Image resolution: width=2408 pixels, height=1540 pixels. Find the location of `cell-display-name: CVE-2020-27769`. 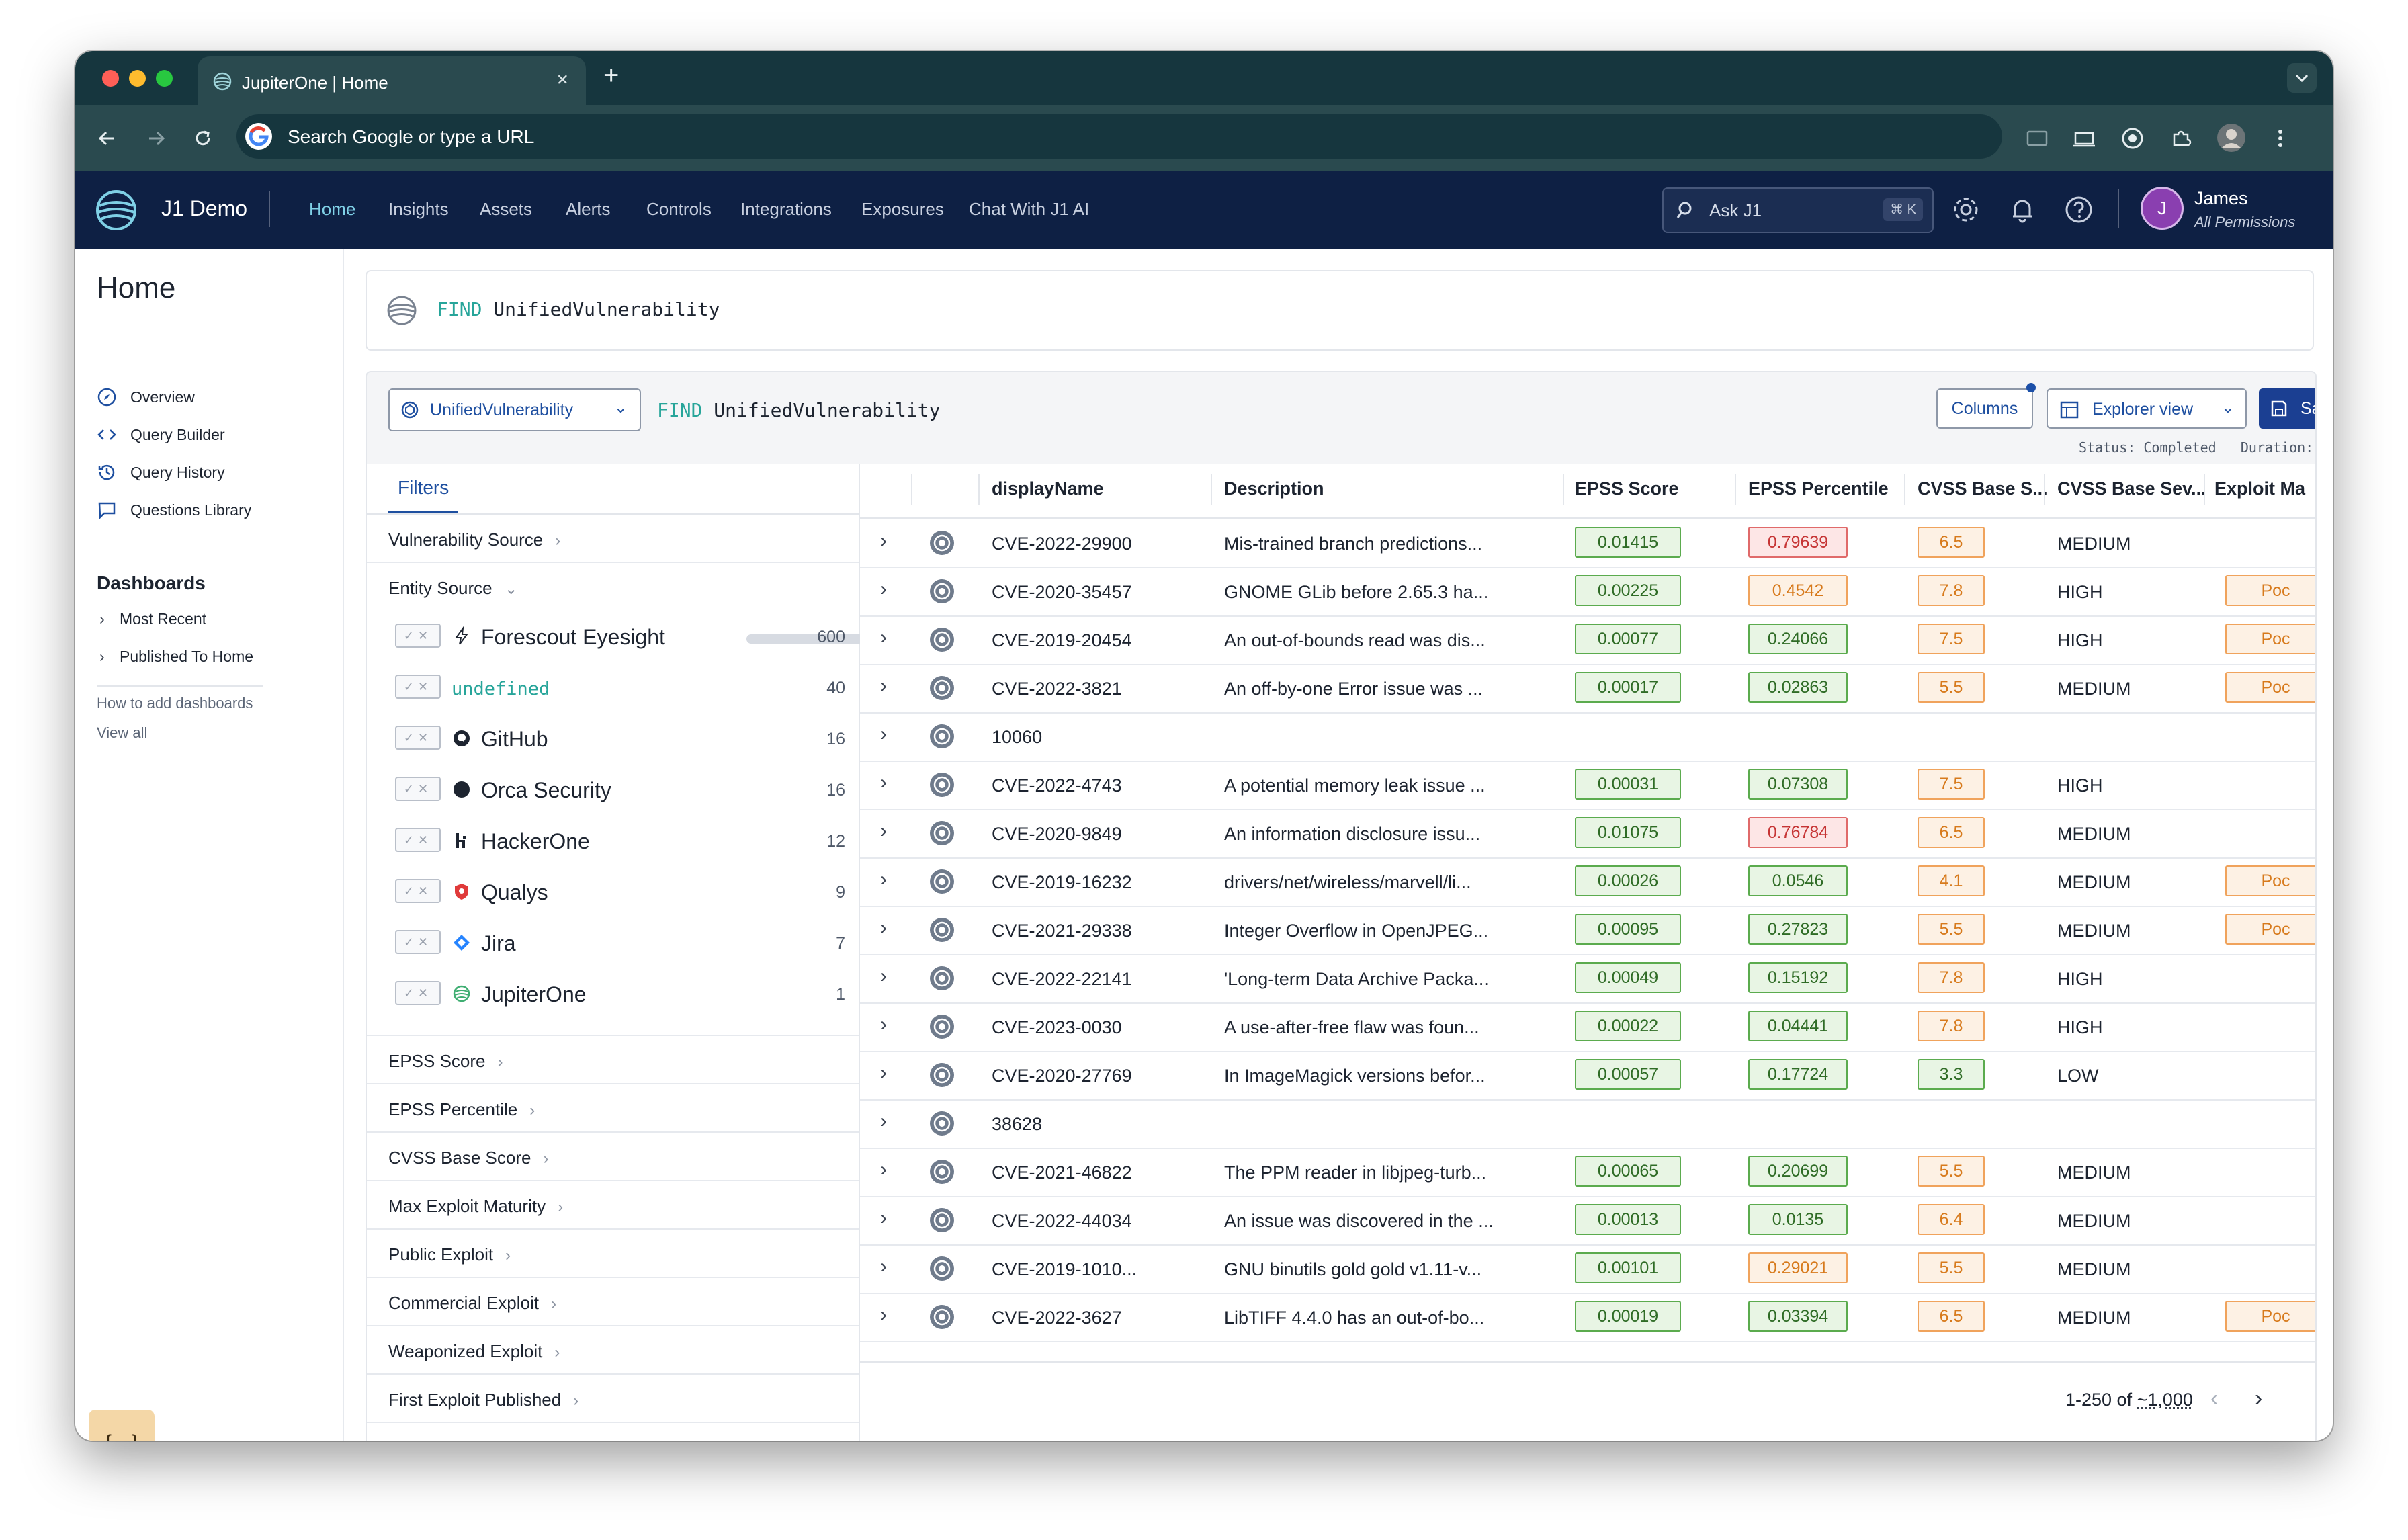

cell-display-name: CVE-2020-27769 is located at coordinates (1062, 1076).